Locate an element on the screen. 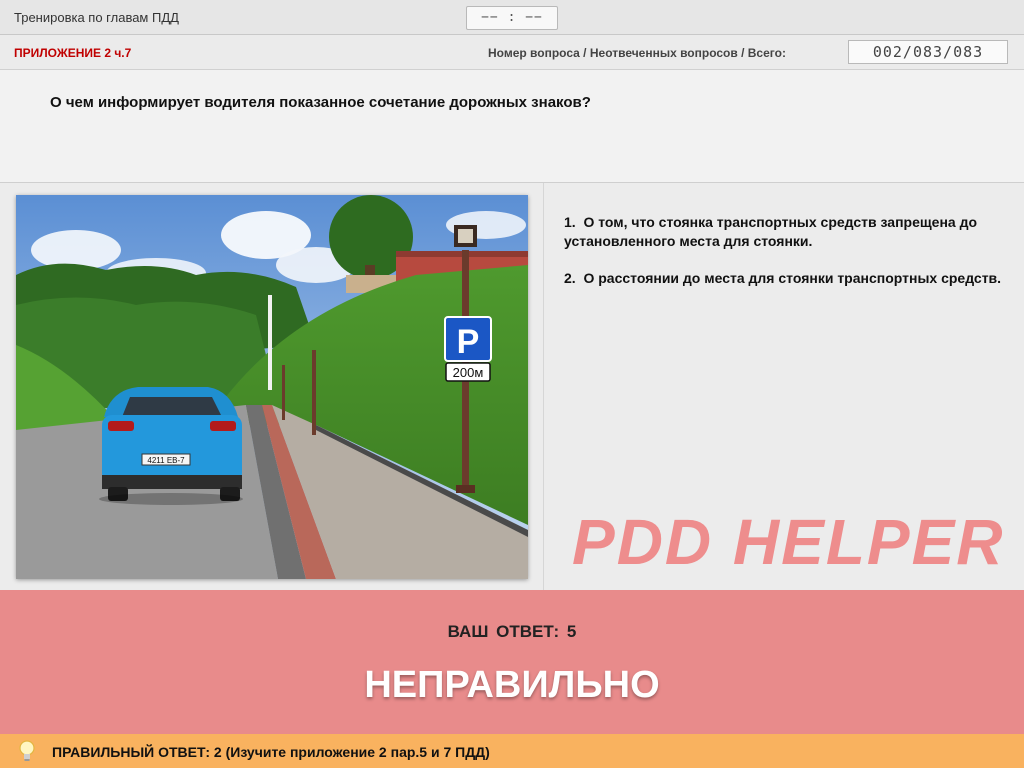 The width and height of the screenshot is (1024, 768). question-counter: 002/083/083 is located at coordinates (928, 52).